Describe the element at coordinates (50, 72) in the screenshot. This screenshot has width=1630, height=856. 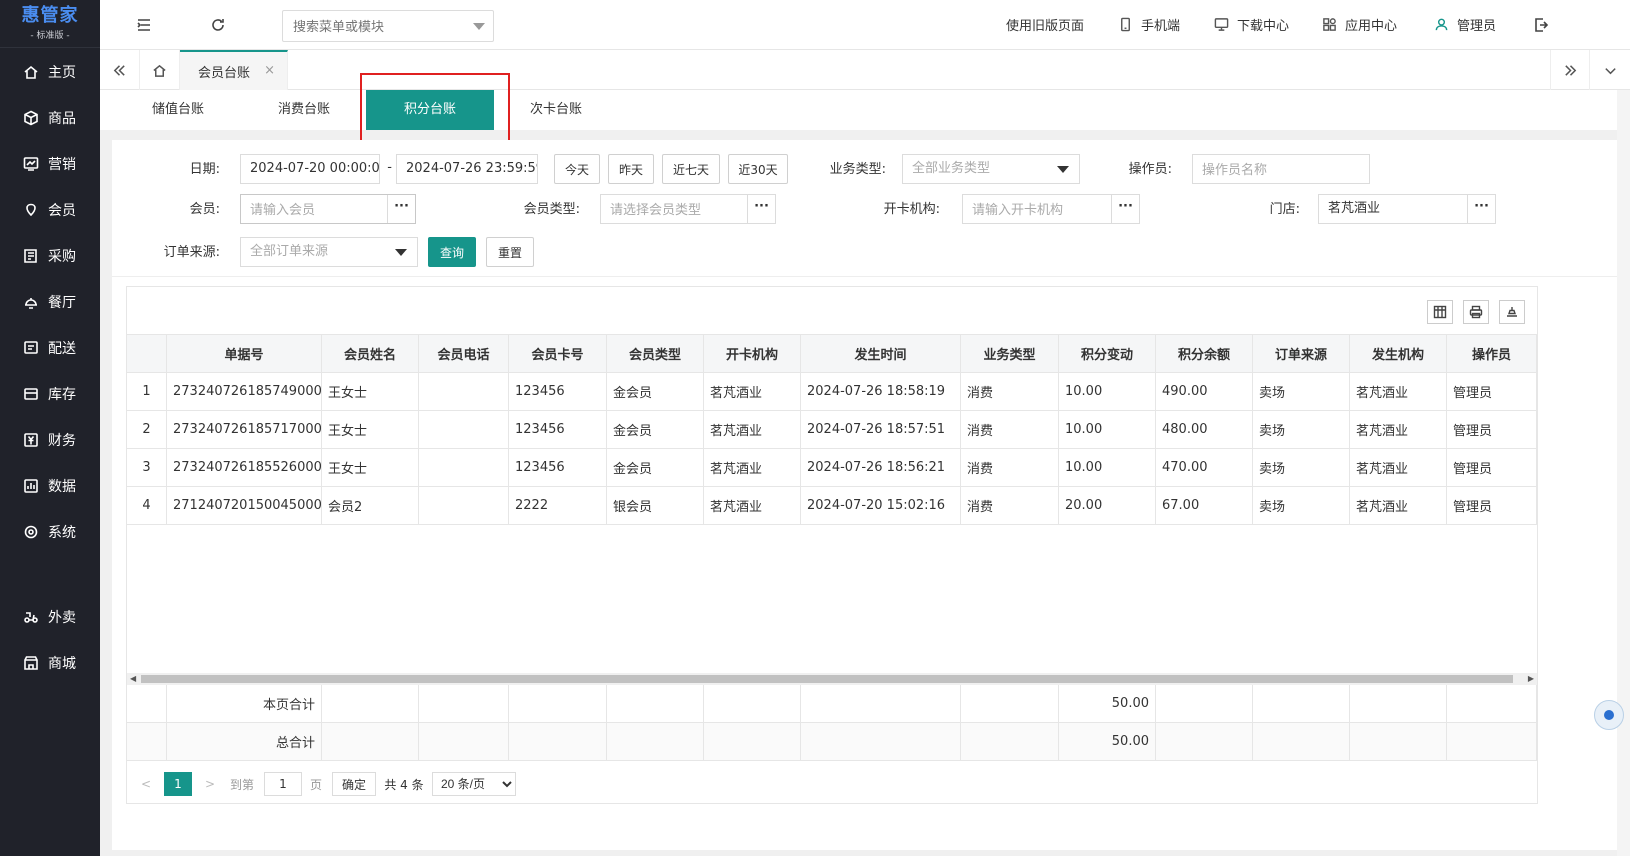
I see `sidebar-item-0: 主页` at that location.